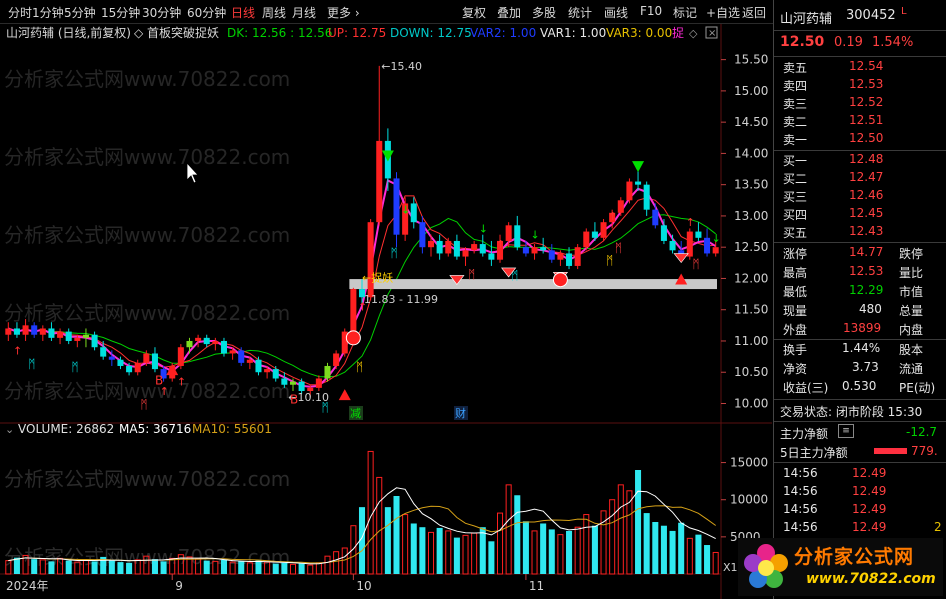 The height and width of the screenshot is (599, 946). What do you see at coordinates (639, 33) in the screenshot?
I see `var3-value: VAR3: 0.00` at bounding box center [639, 33].